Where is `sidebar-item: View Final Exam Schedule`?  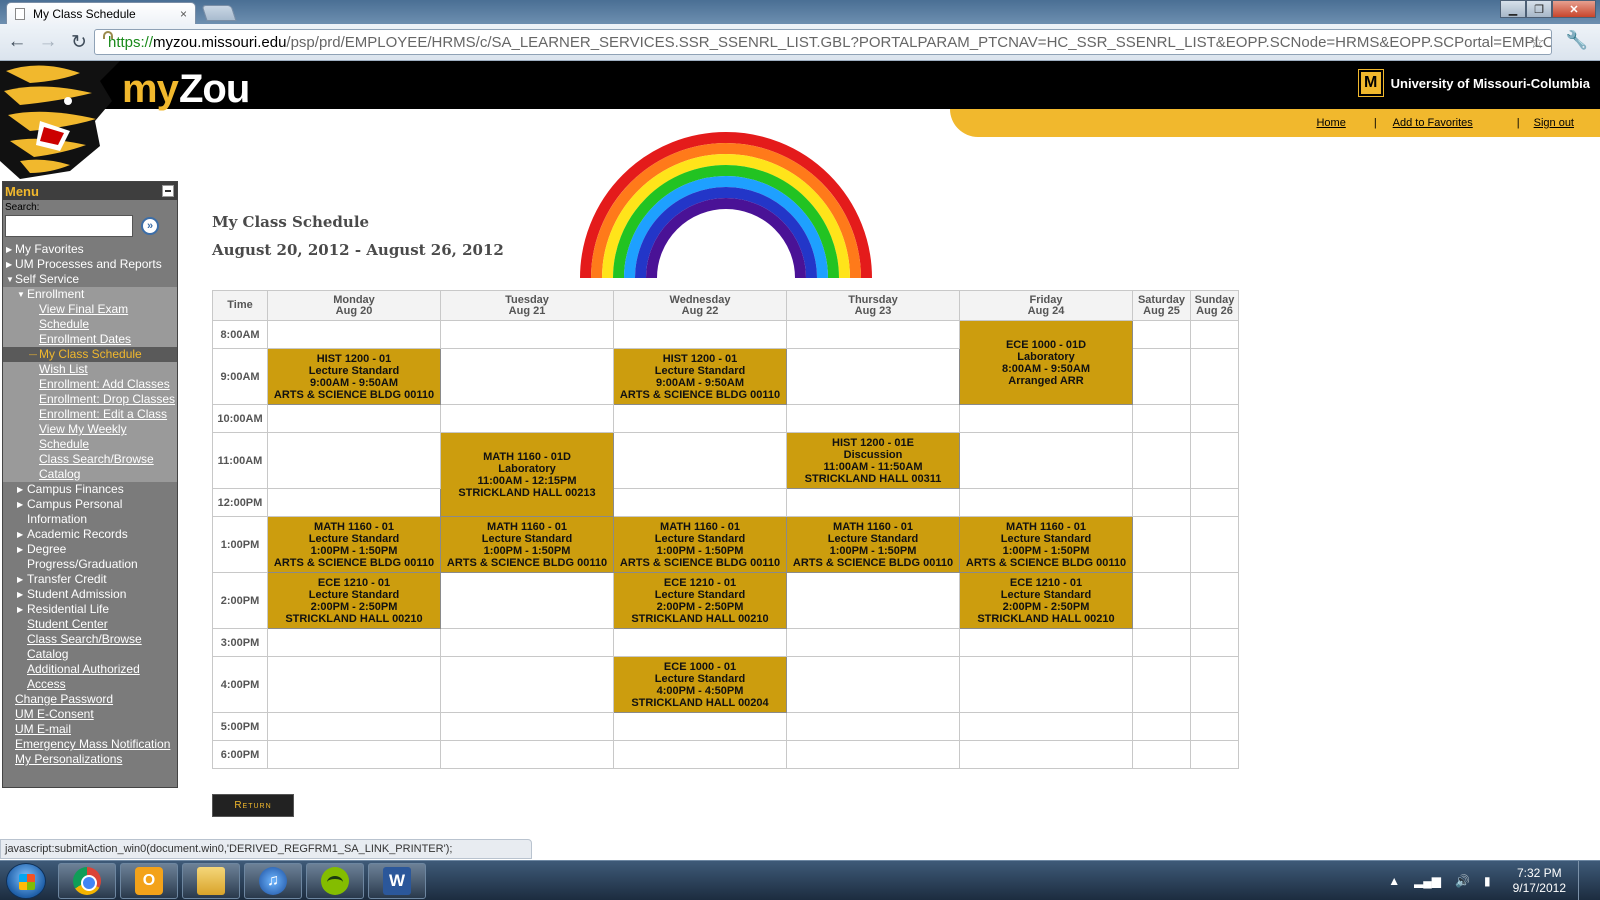 sidebar-item: View Final Exam Schedule is located at coordinates (90, 317).